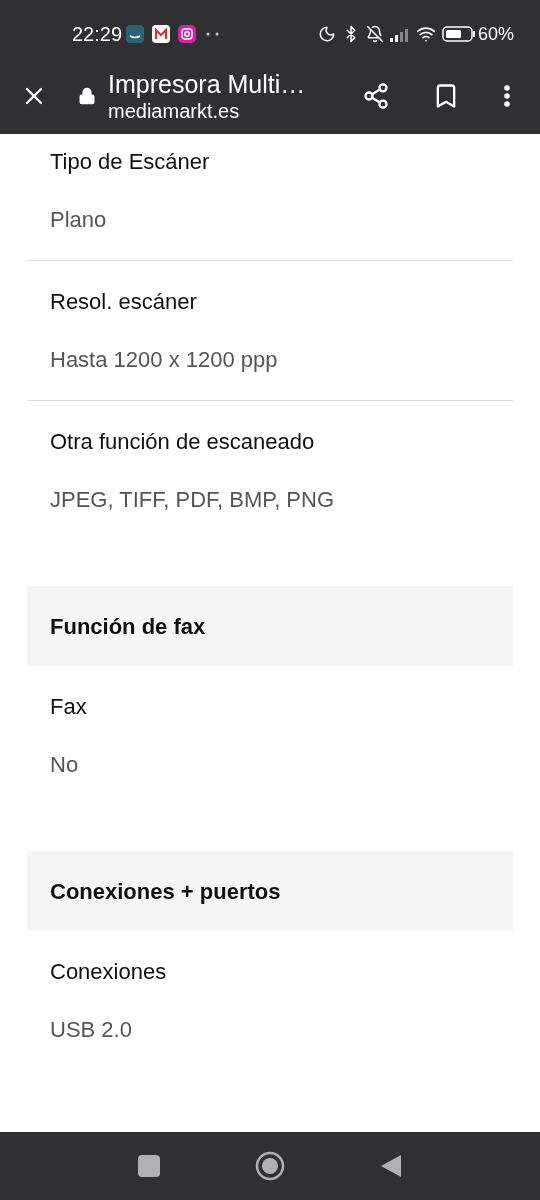 This screenshot has width=540, height=1200. Describe the element at coordinates (135, 34) in the screenshot. I see `app-notification-icon` at that location.